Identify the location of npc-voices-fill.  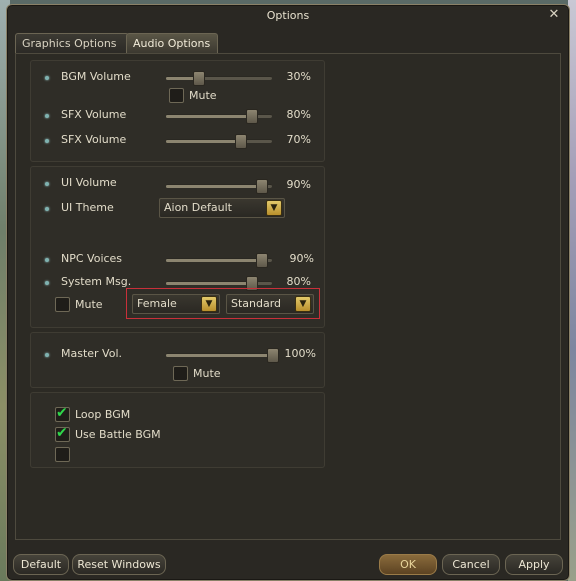
(214, 260).